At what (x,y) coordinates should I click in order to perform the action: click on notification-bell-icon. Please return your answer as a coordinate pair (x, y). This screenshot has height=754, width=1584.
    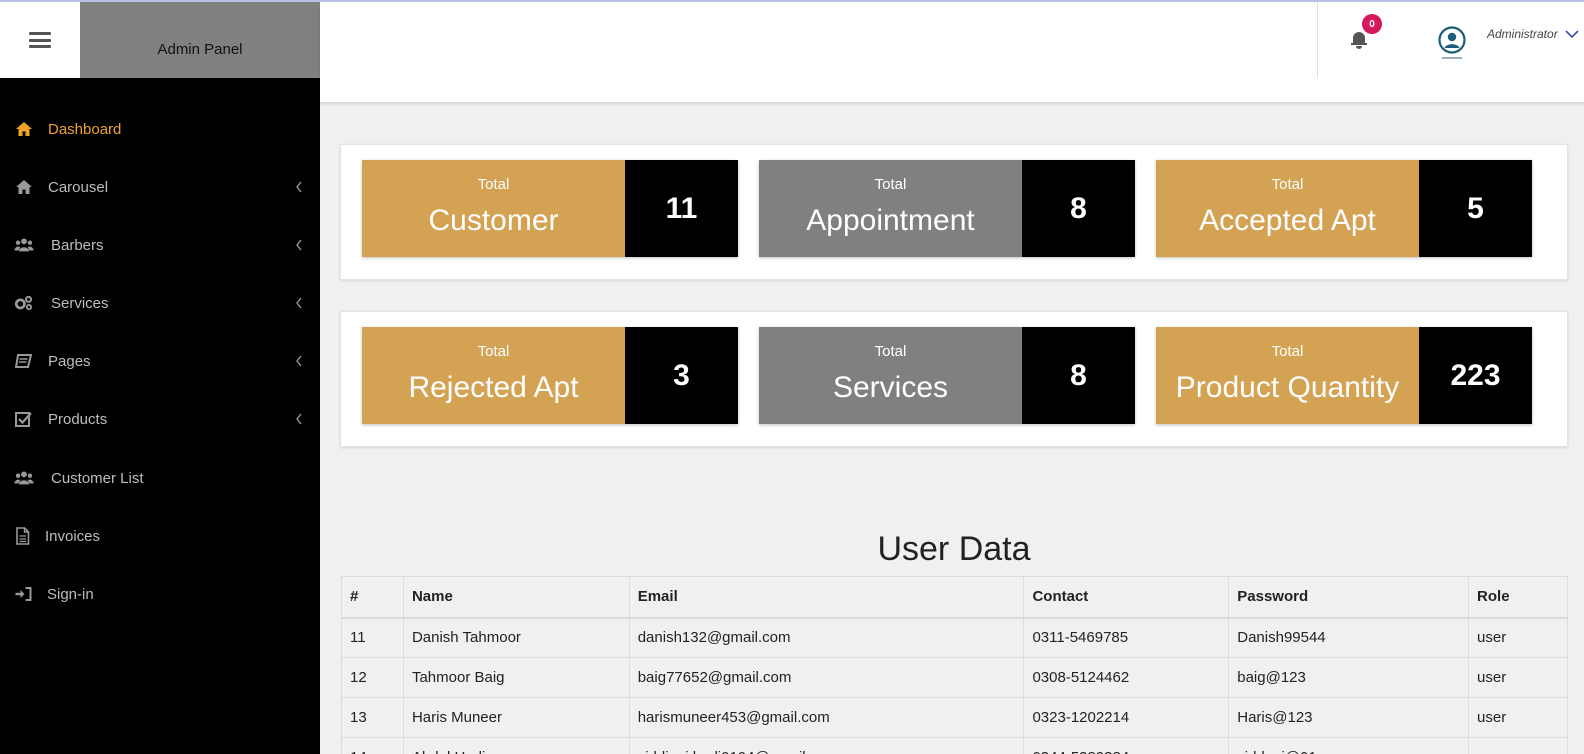
    Looking at the image, I should click on (1360, 41).